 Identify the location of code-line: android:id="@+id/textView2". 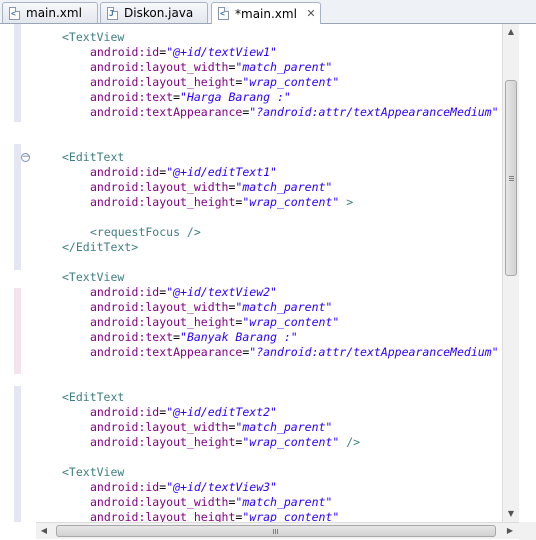
(183, 292).